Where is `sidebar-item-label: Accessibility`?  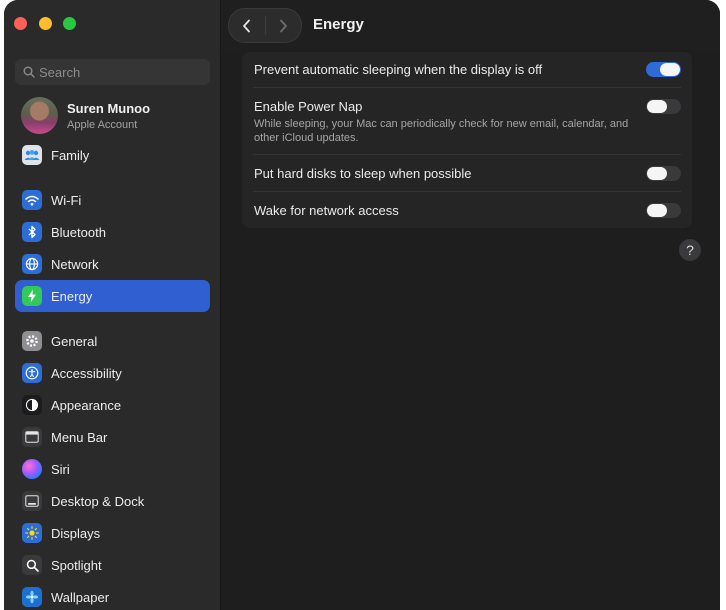
sidebar-item-label: Accessibility is located at coordinates (86, 373).